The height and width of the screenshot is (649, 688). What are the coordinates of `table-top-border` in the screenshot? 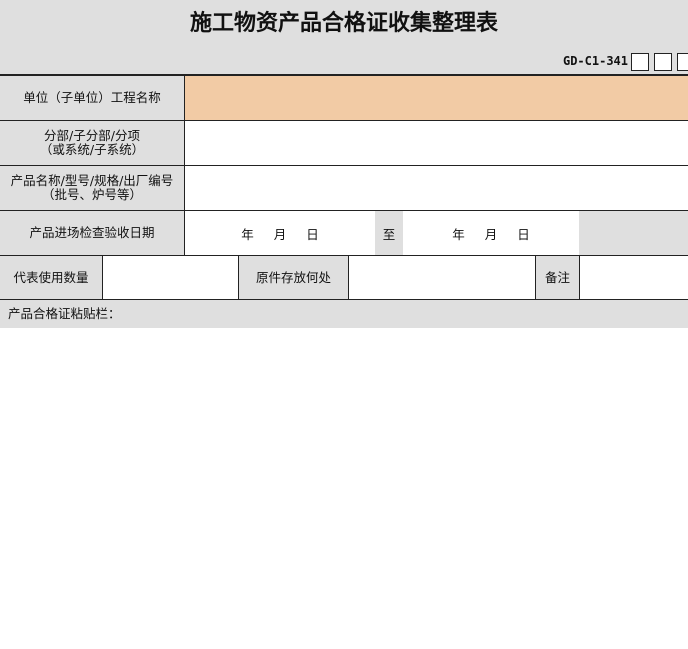 It's located at (344, 75).